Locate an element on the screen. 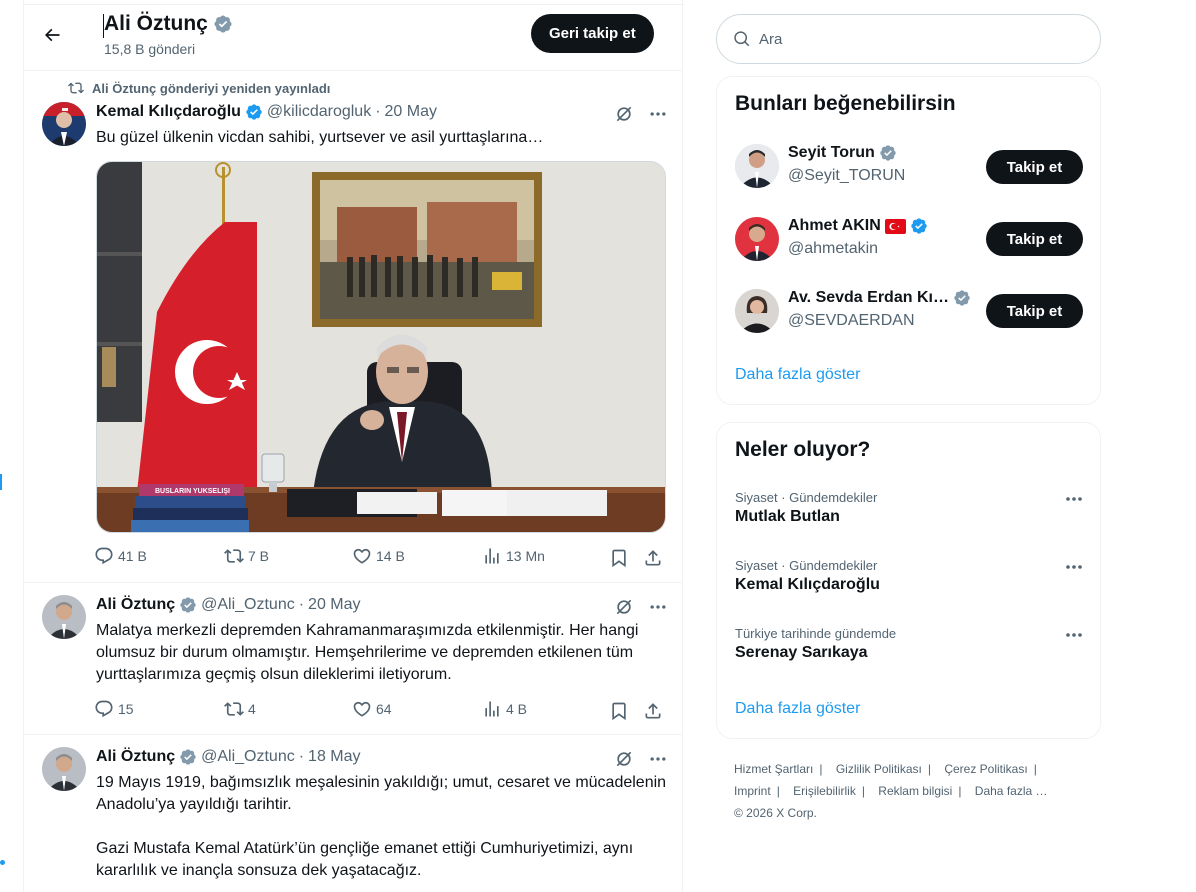 The image size is (1196, 892). trend-title: Serenay Sarıkaya is located at coordinates (801, 652).